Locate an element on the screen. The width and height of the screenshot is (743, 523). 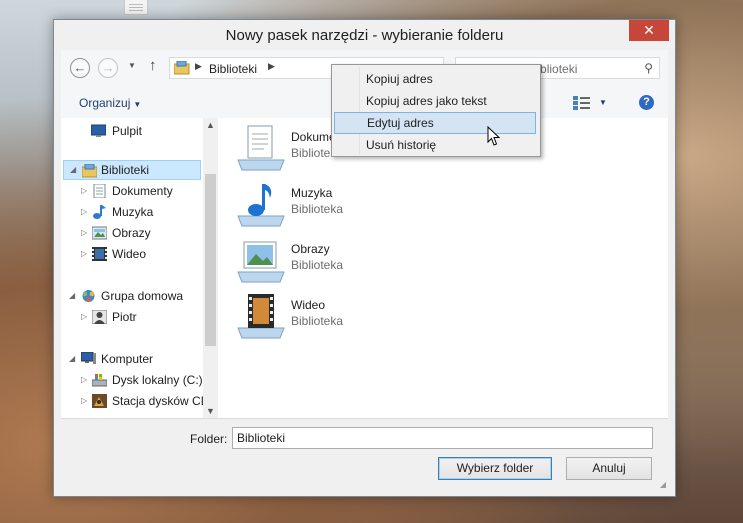
video-library-icon is located at coordinates (261, 316).